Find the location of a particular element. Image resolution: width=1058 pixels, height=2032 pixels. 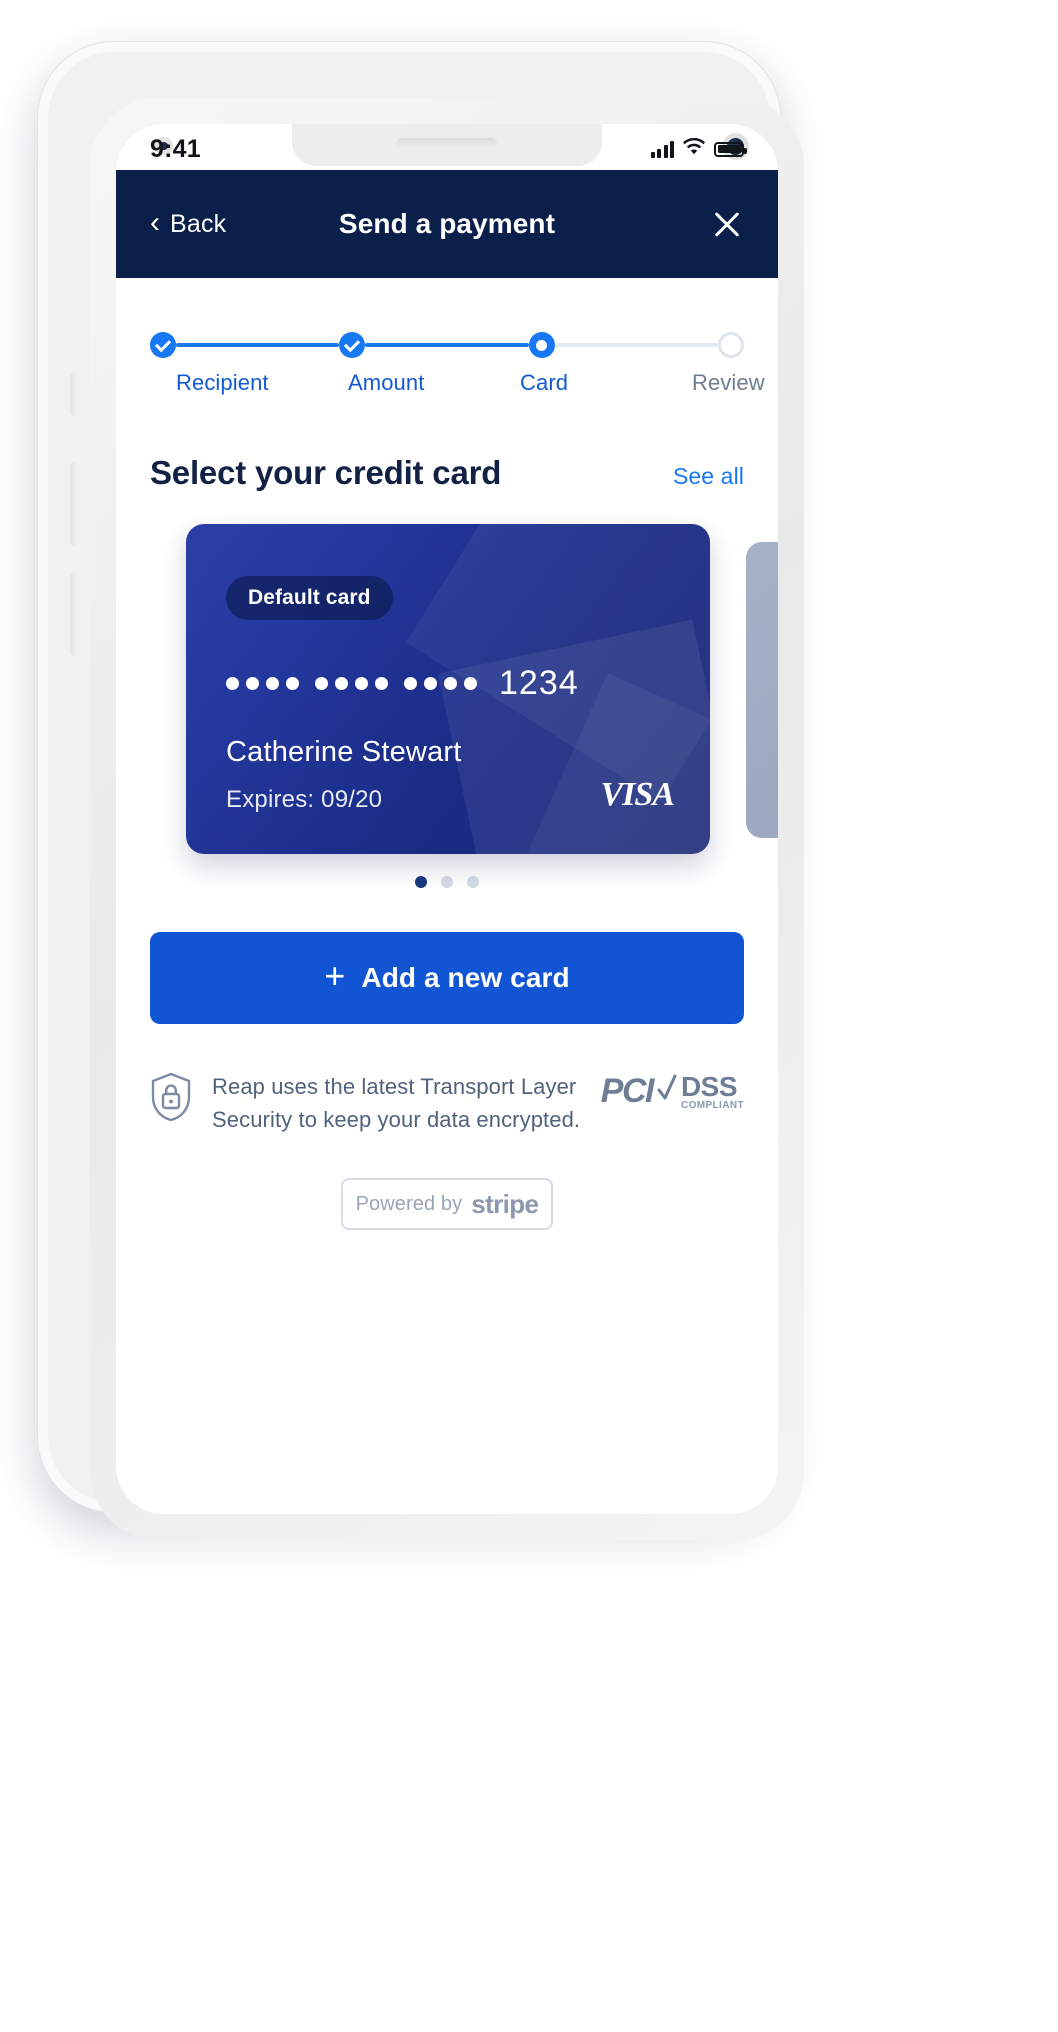

back-button: ‹ Back is located at coordinates (188, 222).